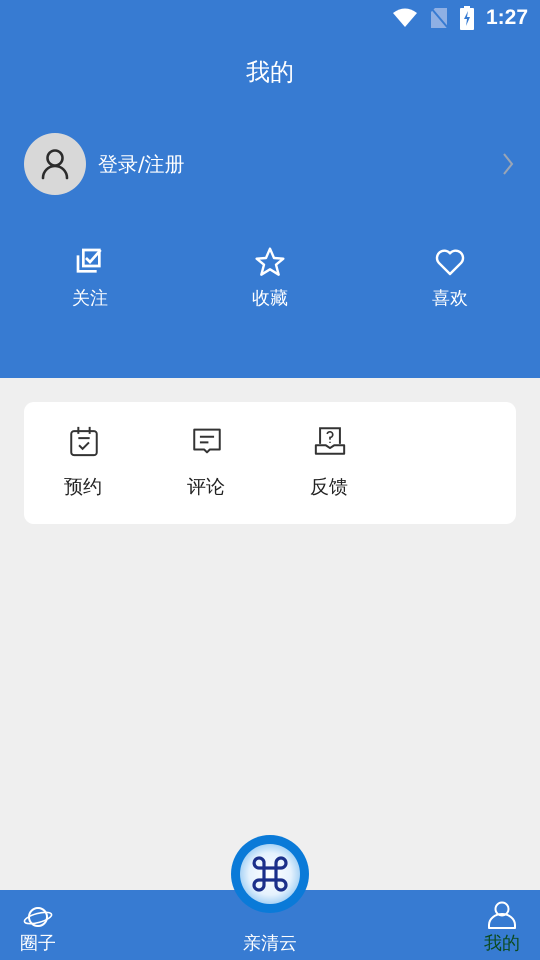 The width and height of the screenshot is (540, 960). I want to click on no-sim-icon, so click(439, 18).